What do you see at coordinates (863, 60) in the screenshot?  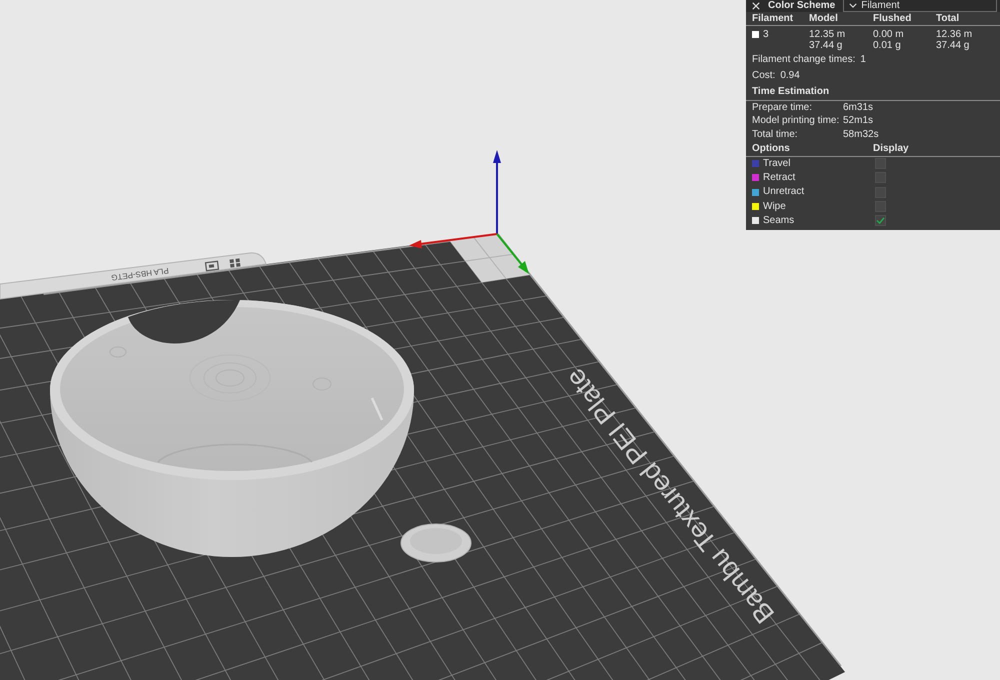 I see `change-times-value: 1` at bounding box center [863, 60].